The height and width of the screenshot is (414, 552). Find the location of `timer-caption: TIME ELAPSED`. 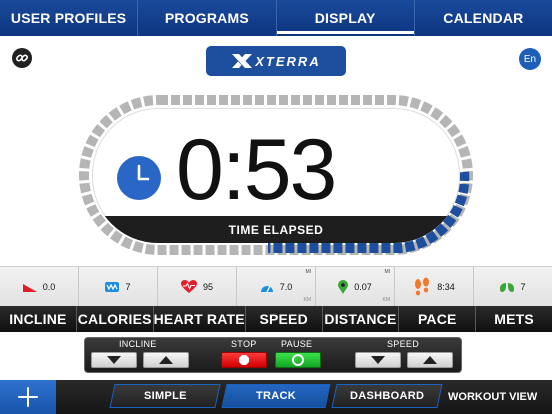

timer-caption: TIME ELAPSED is located at coordinates (276, 229).